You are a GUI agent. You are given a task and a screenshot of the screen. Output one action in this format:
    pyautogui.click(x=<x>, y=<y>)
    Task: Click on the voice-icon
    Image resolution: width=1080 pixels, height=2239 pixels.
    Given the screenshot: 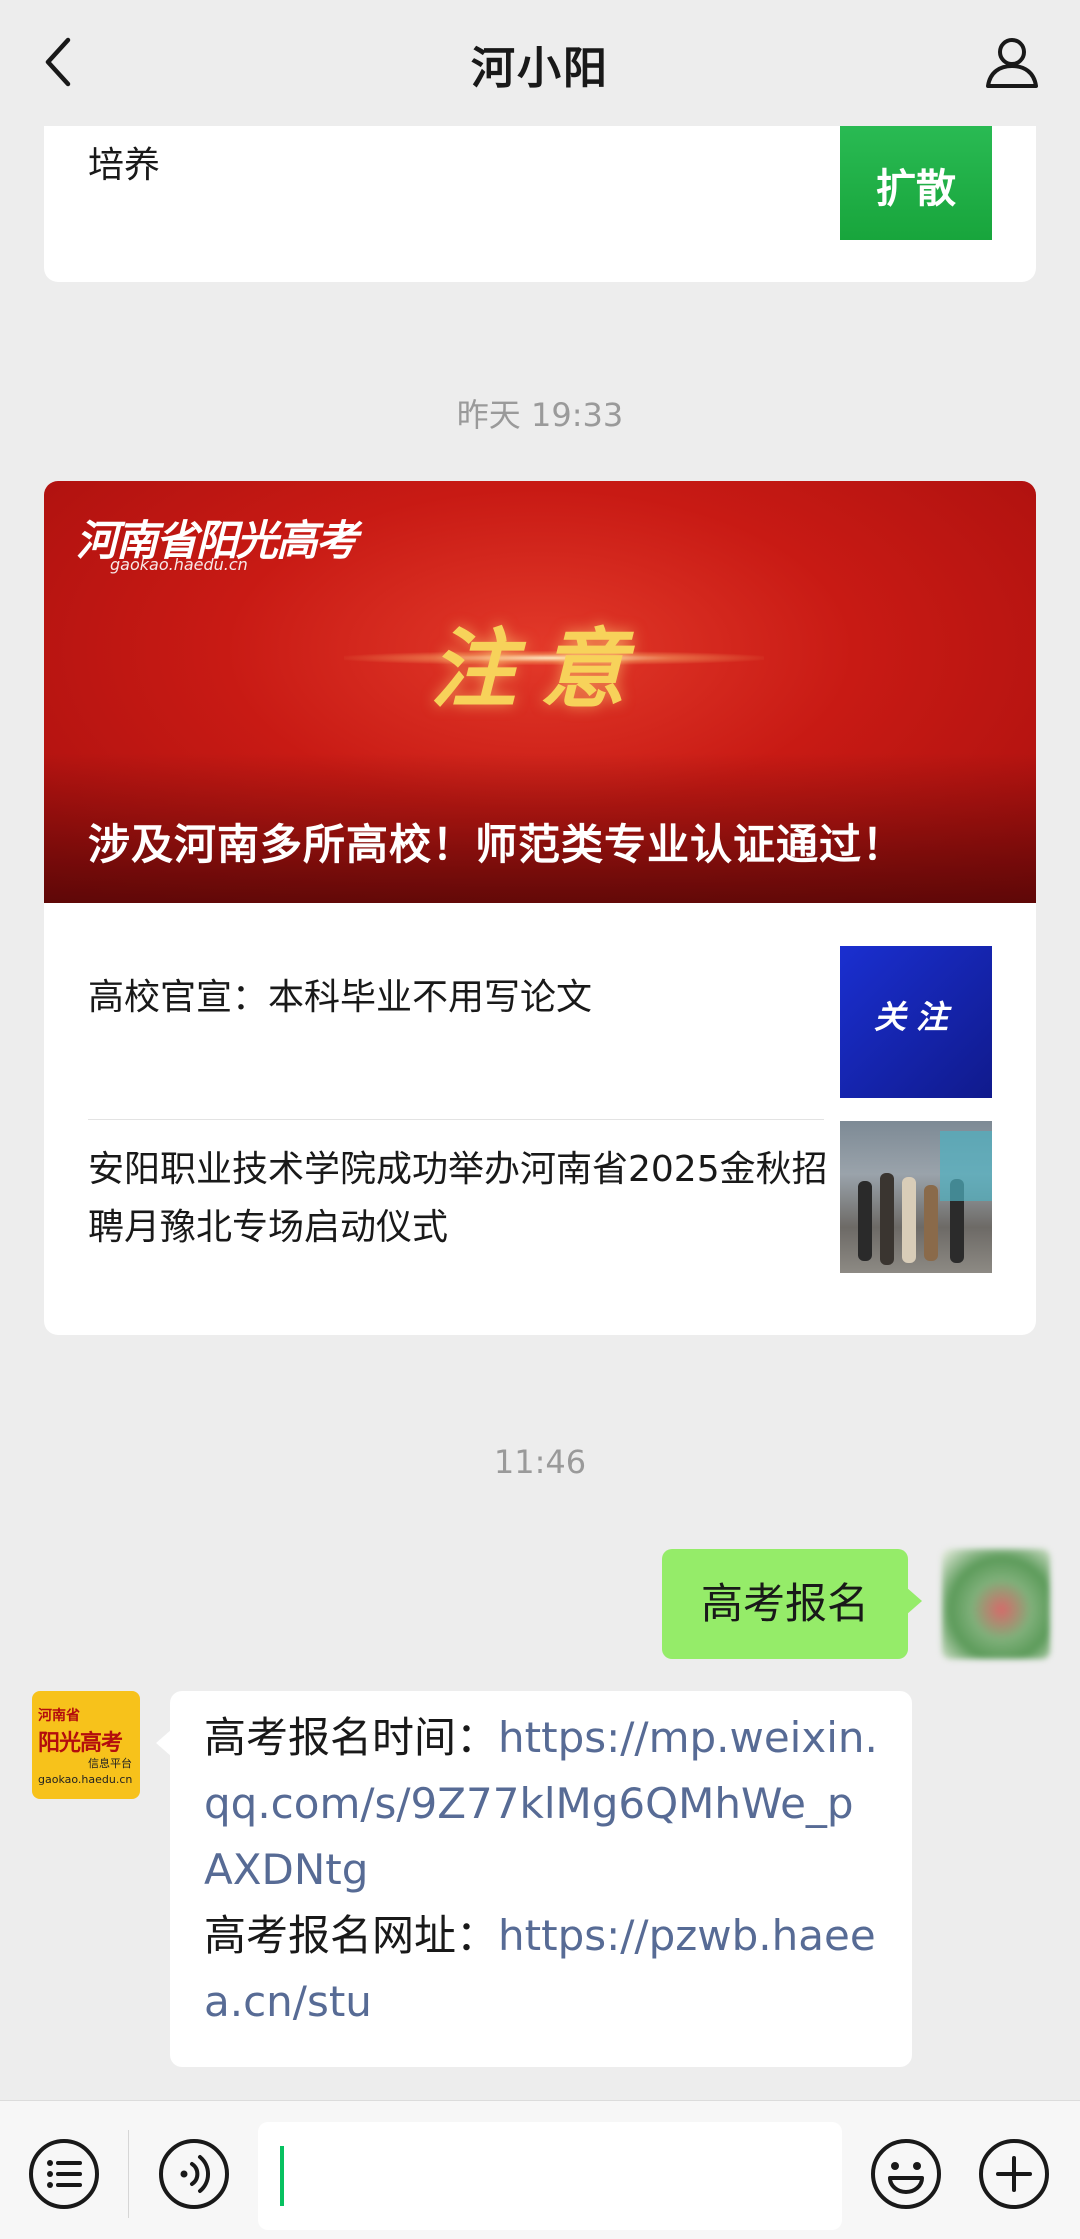 What is the action you would take?
    pyautogui.click(x=194, y=2174)
    